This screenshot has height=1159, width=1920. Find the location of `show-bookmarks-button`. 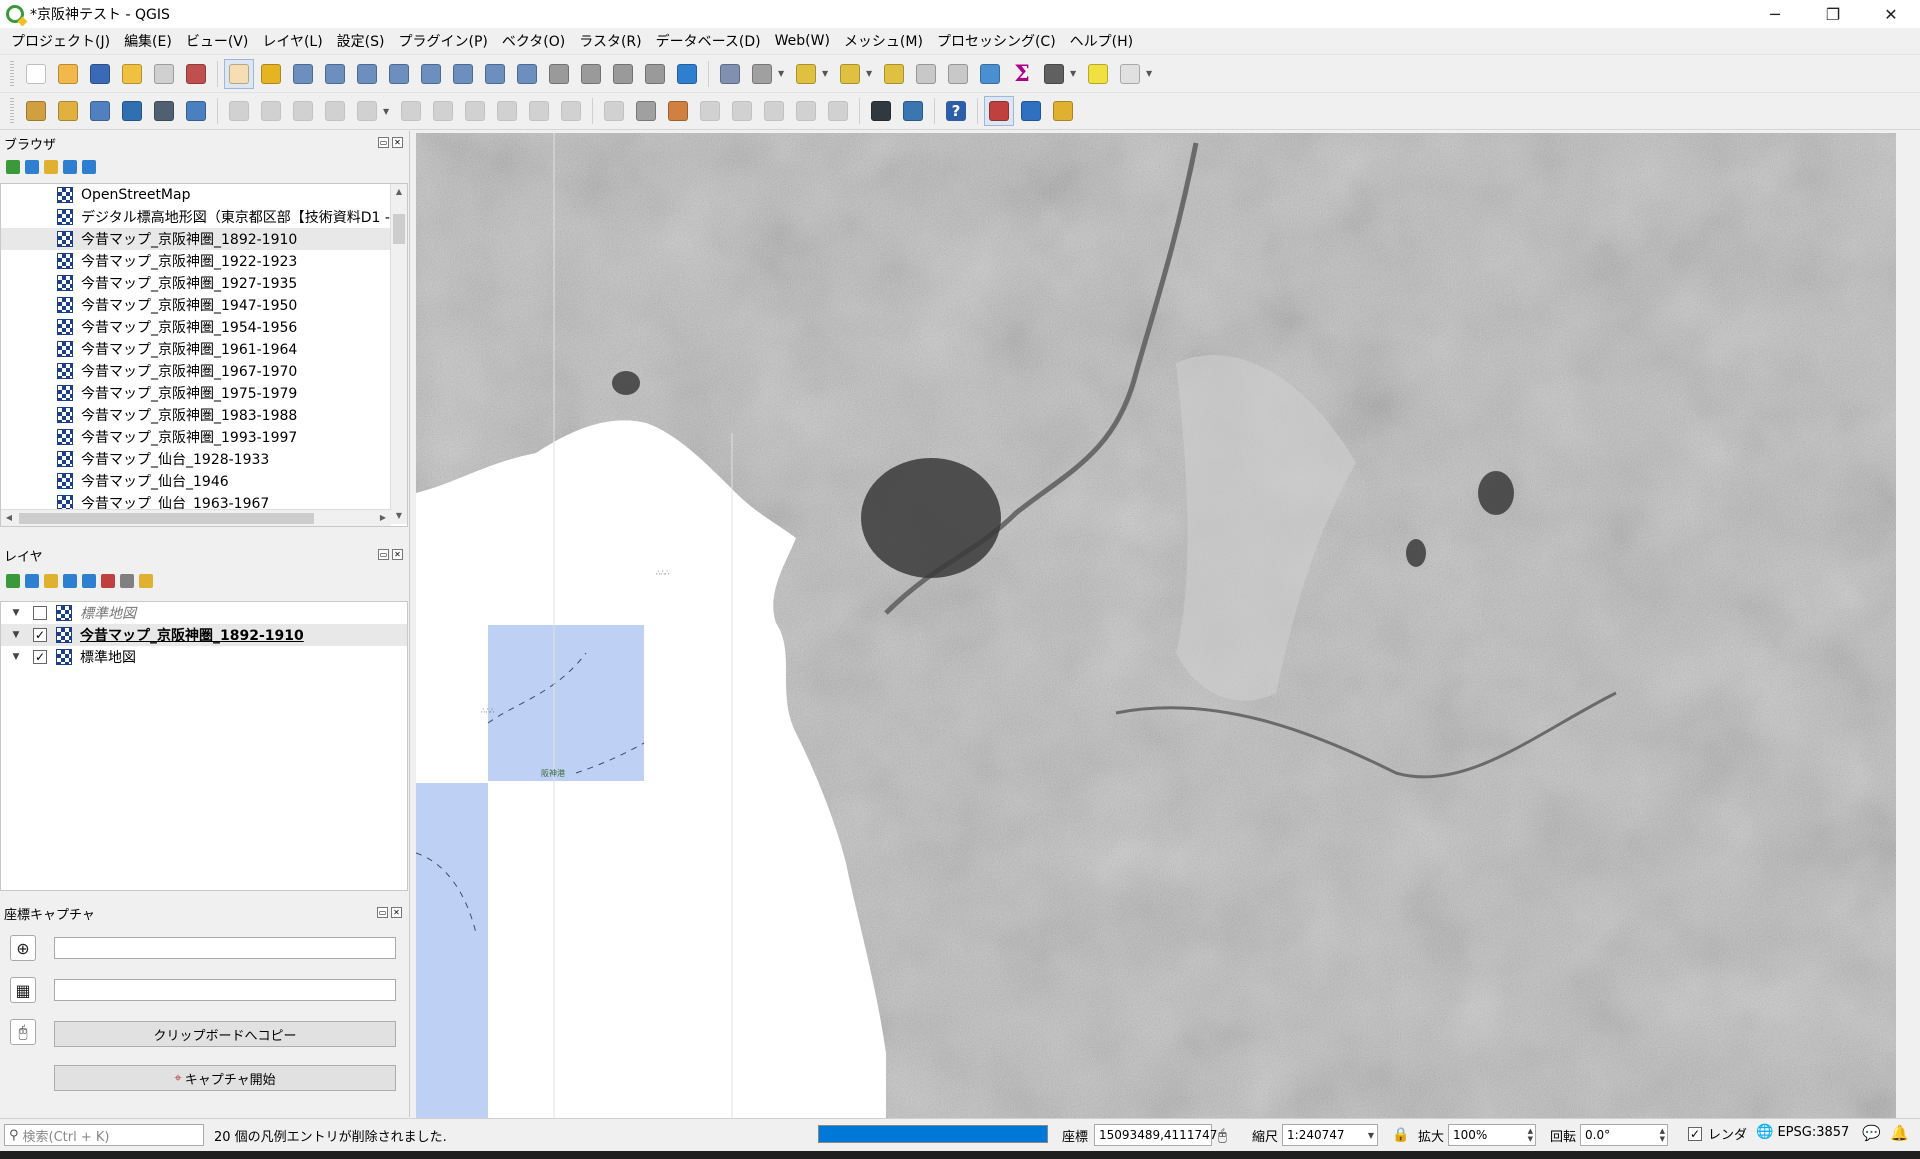

show-bookmarks-button is located at coordinates (623, 74).